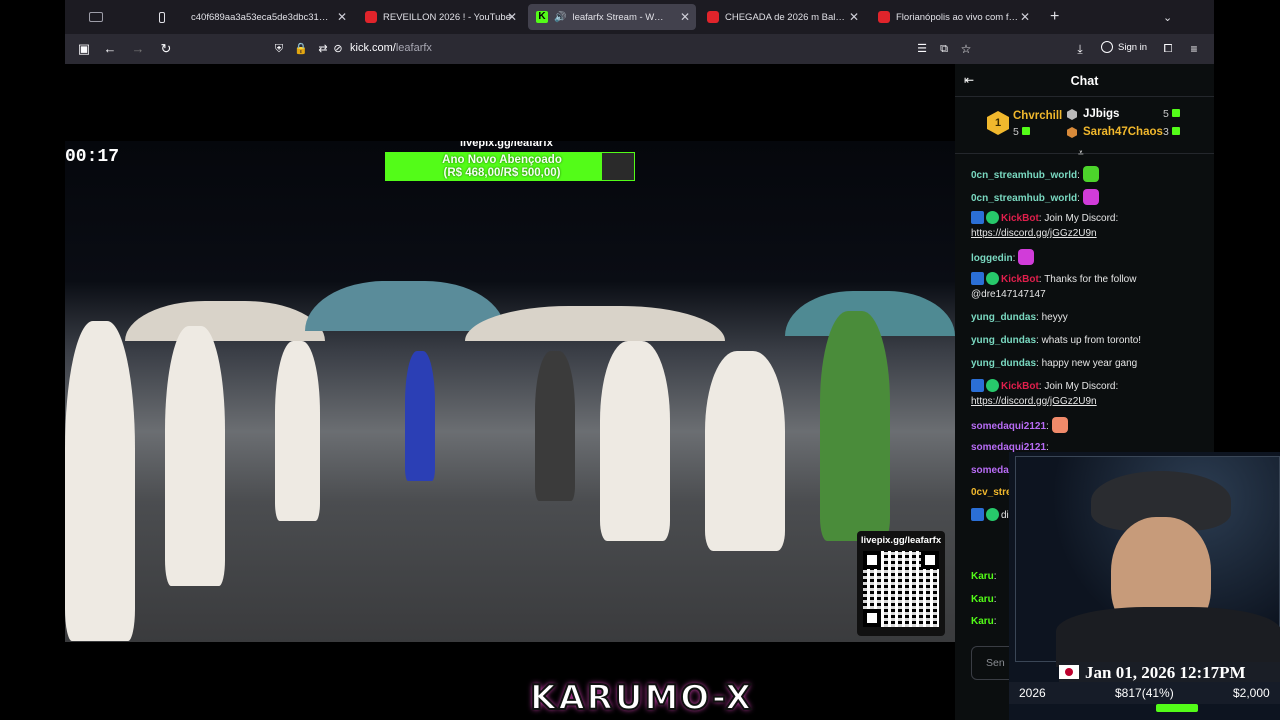 The width and height of the screenshot is (1280, 720). Describe the element at coordinates (162, 17) in the screenshot. I see `tab-manager-button` at that location.